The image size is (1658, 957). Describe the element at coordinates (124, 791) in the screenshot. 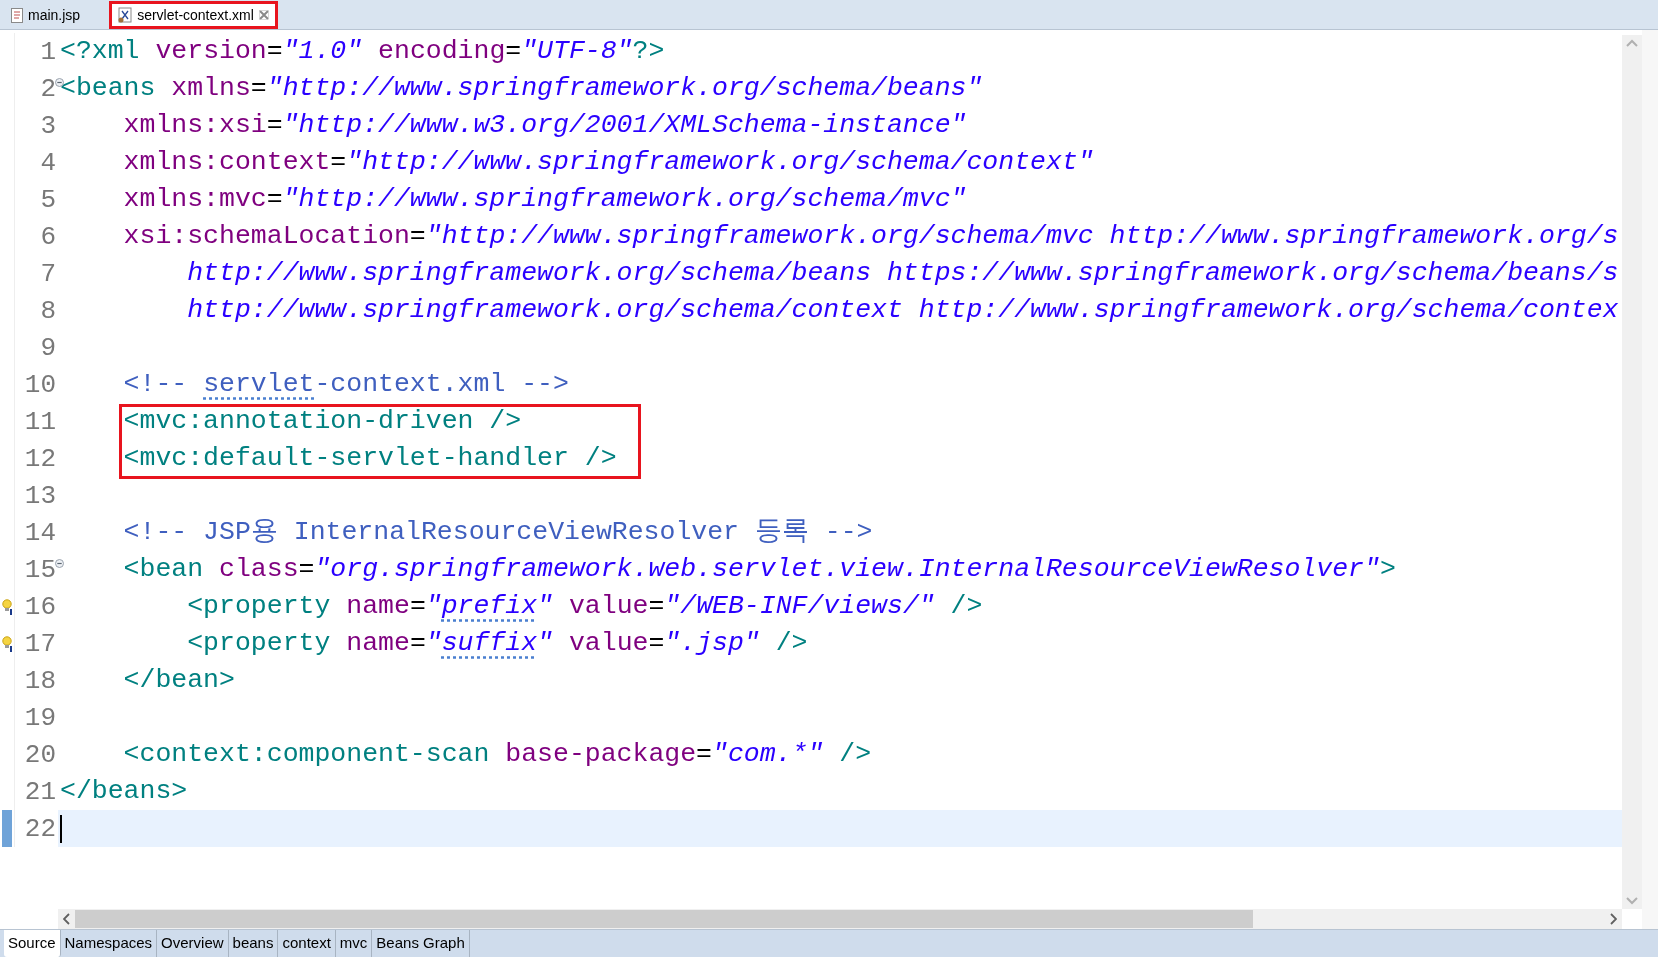

I see `code-line: </beans>` at that location.